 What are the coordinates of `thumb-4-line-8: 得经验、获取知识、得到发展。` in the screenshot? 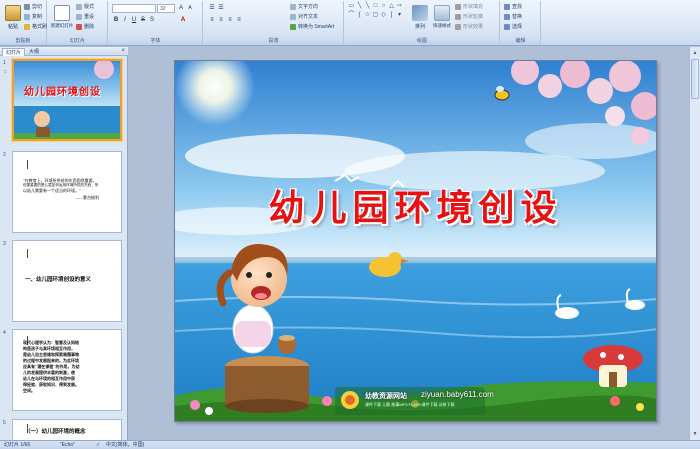 It's located at (51, 384).